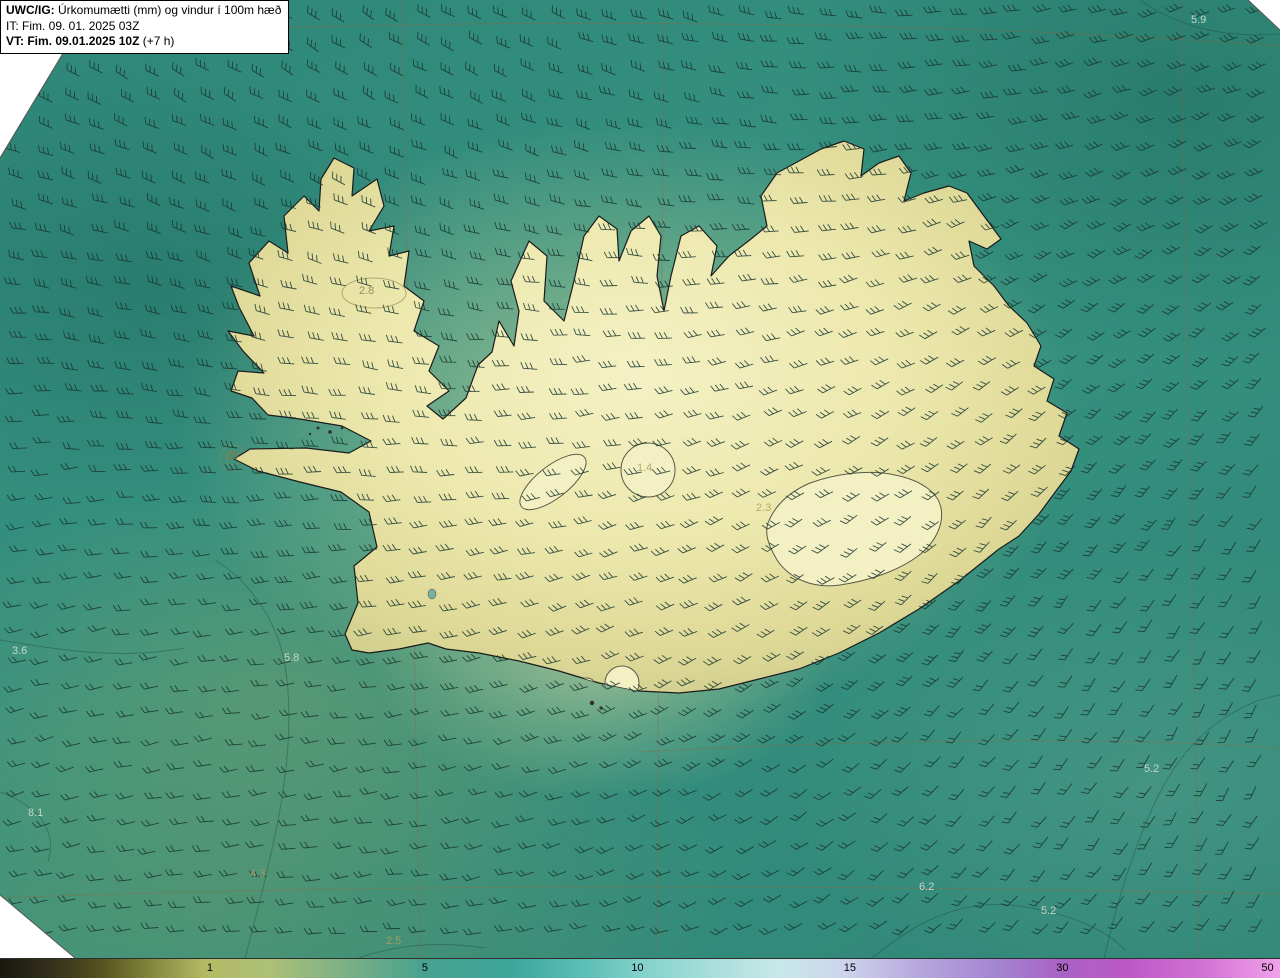 The image size is (1280, 978). I want to click on valid-time-line: VT: Fim. 09.01.2025 10Z (+7 h), so click(143, 42).